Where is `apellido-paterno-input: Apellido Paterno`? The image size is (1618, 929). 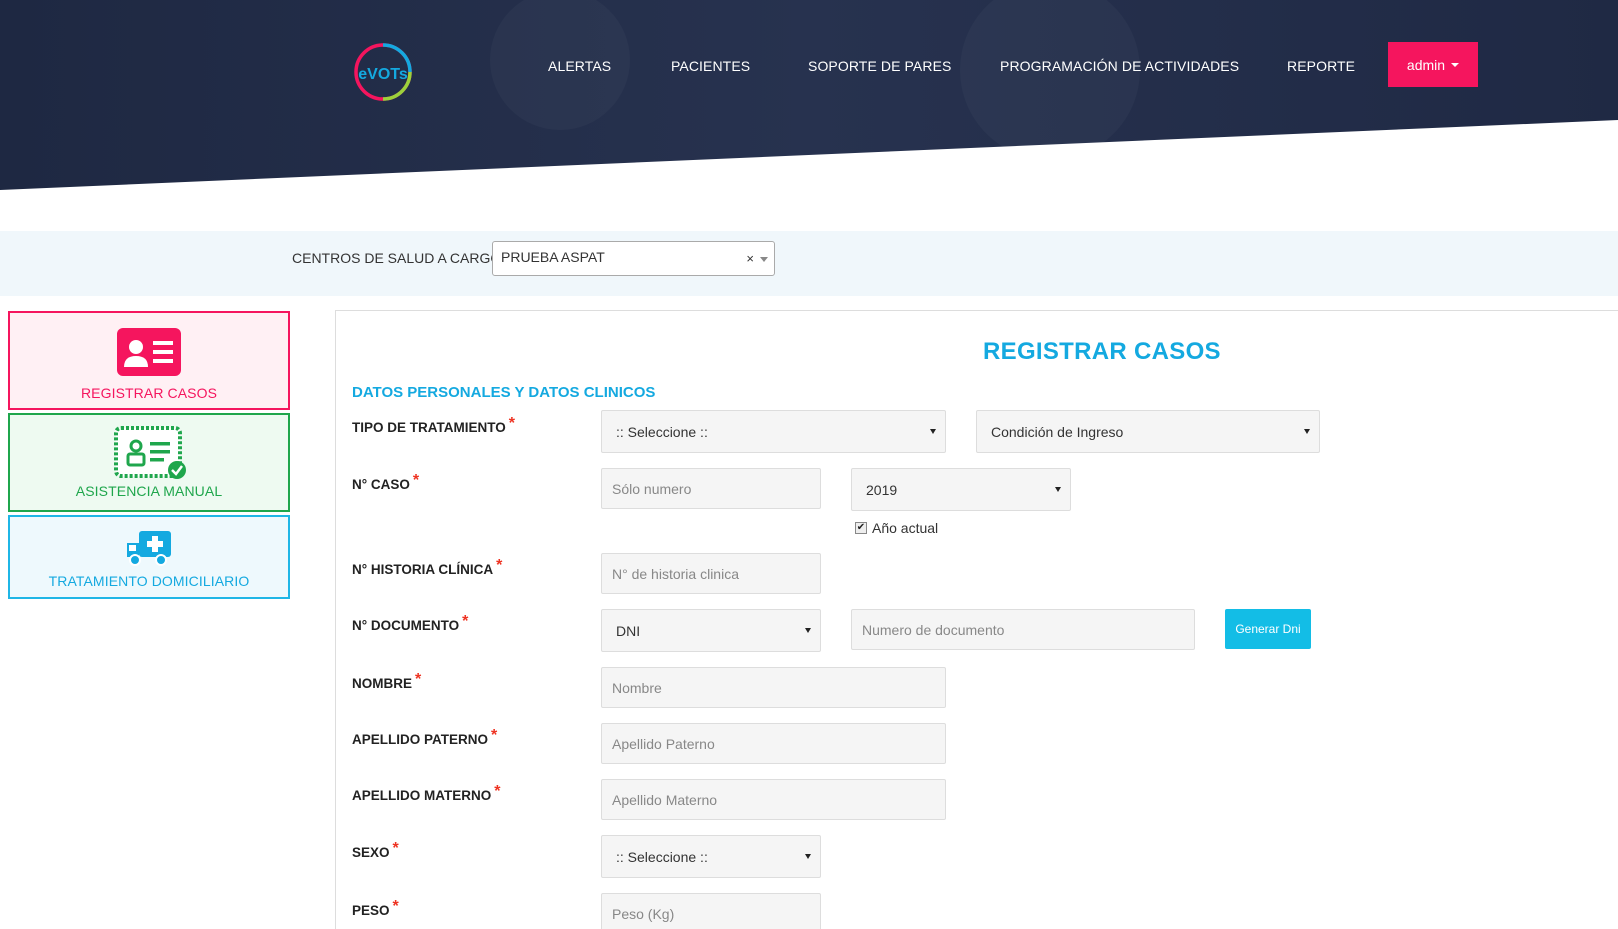 apellido-paterno-input: Apellido Paterno is located at coordinates (773, 743).